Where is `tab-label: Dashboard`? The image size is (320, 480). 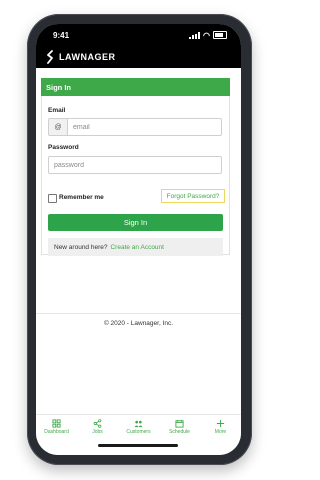 tab-label: Dashboard is located at coordinates (56, 432).